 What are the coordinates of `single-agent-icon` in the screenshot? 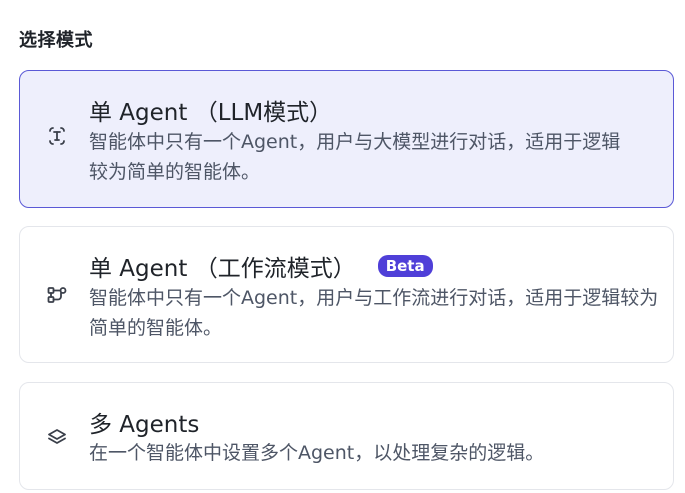 It's located at (57, 136).